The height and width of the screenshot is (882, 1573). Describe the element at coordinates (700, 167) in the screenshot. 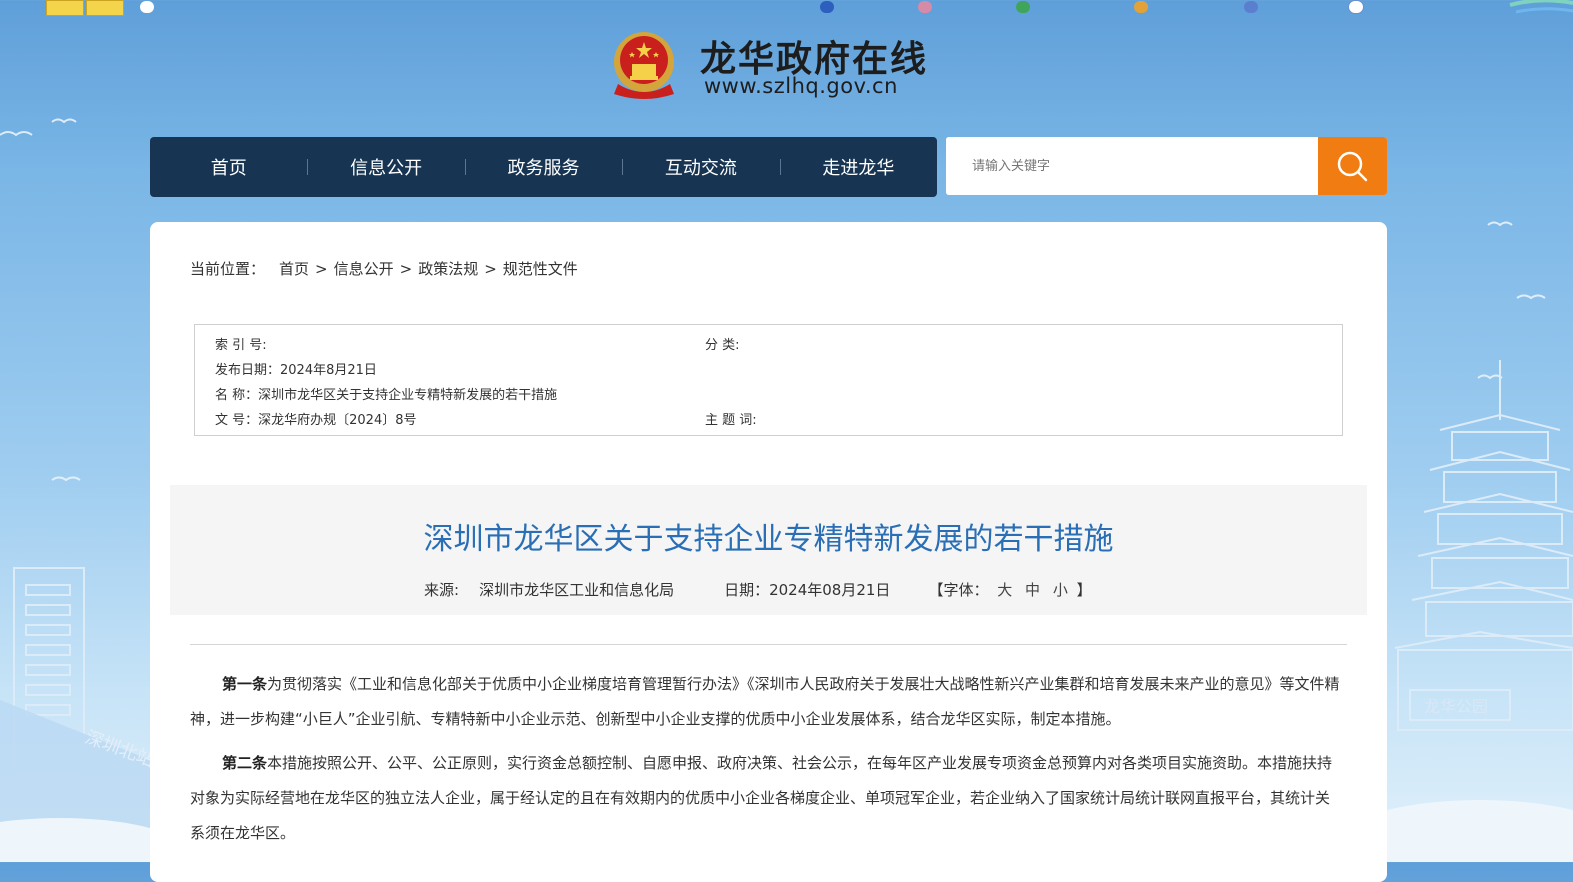

I see `nav-item-interaction: 互动交流` at that location.